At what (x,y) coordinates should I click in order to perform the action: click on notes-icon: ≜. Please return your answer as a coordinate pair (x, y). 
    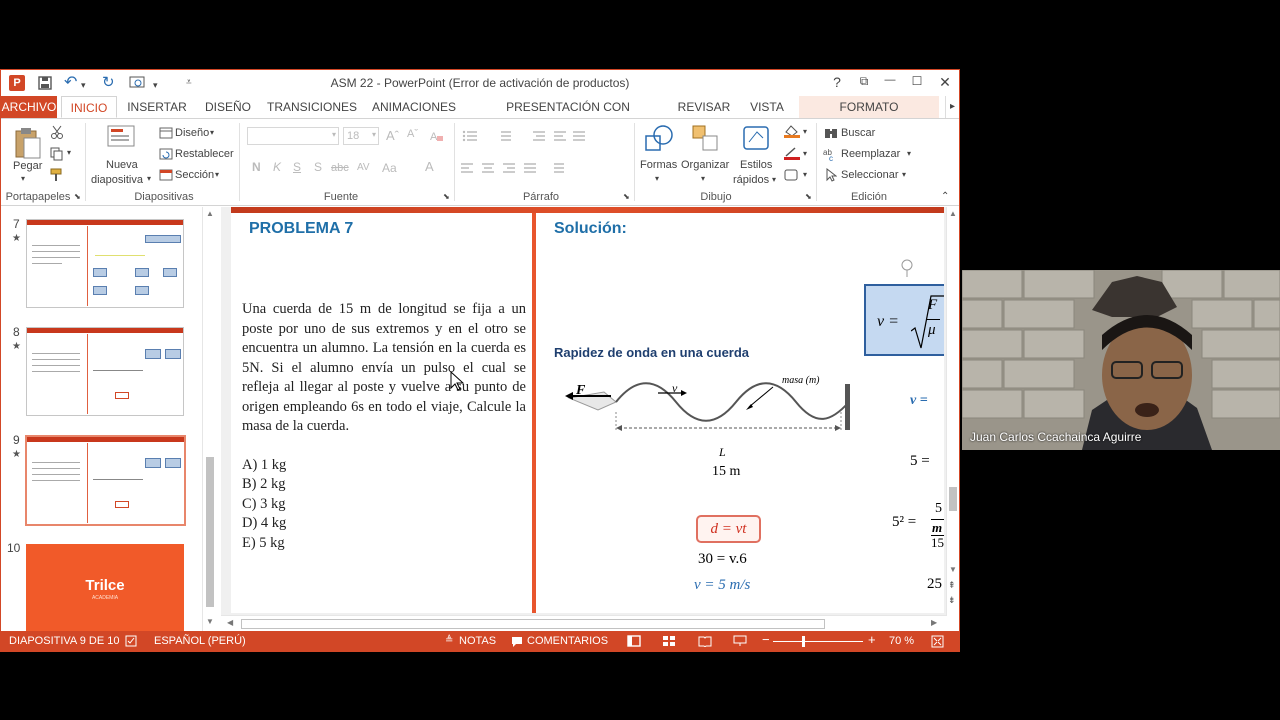
    Looking at the image, I should click on (449, 640).